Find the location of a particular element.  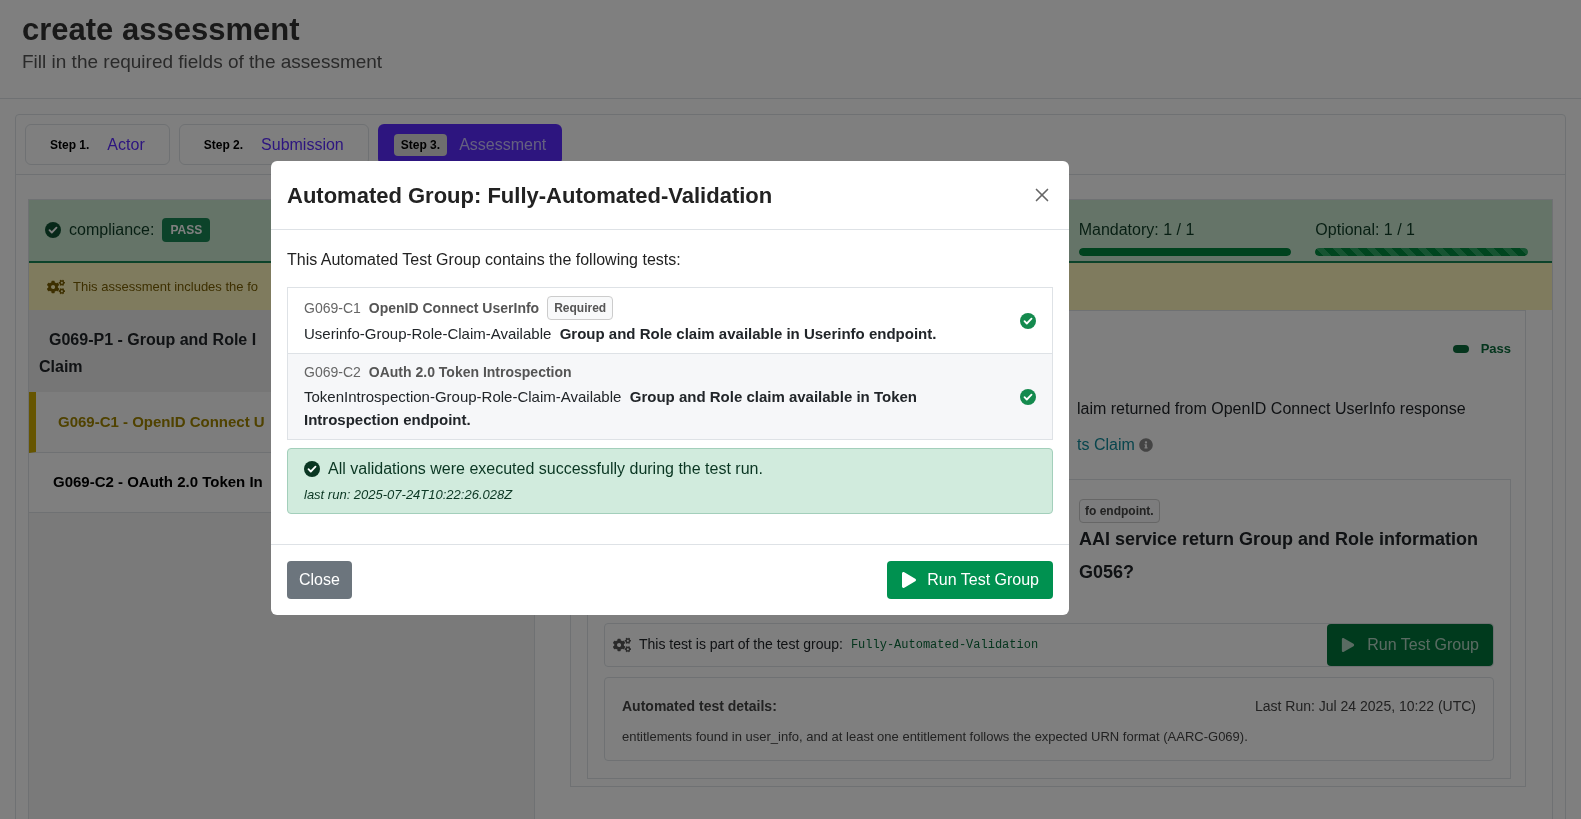

principle-title: Claim is located at coordinates (61, 367).